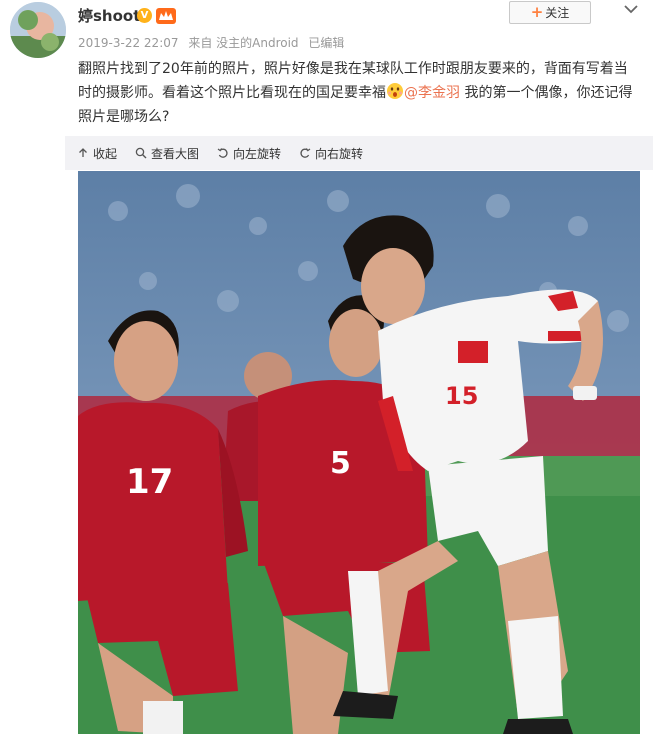 The image size is (653, 734). What do you see at coordinates (461, 396) in the screenshot?
I see `jersey-number-15: 15` at bounding box center [461, 396].